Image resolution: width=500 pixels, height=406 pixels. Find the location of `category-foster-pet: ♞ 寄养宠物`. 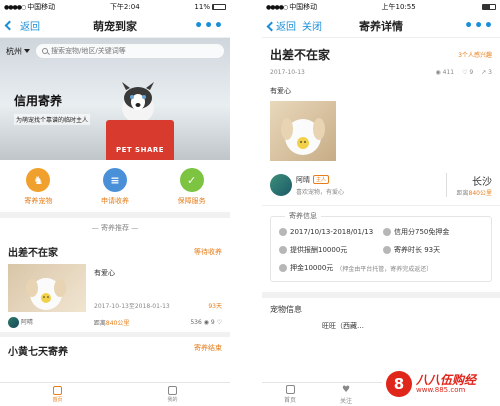

category-foster-pet: ♞ 寄养宠物 is located at coordinates (38, 187).